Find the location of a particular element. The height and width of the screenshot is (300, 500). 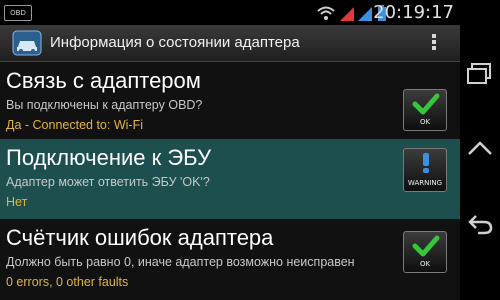

status-bar: OBD 20:19:17 is located at coordinates (230, 12).